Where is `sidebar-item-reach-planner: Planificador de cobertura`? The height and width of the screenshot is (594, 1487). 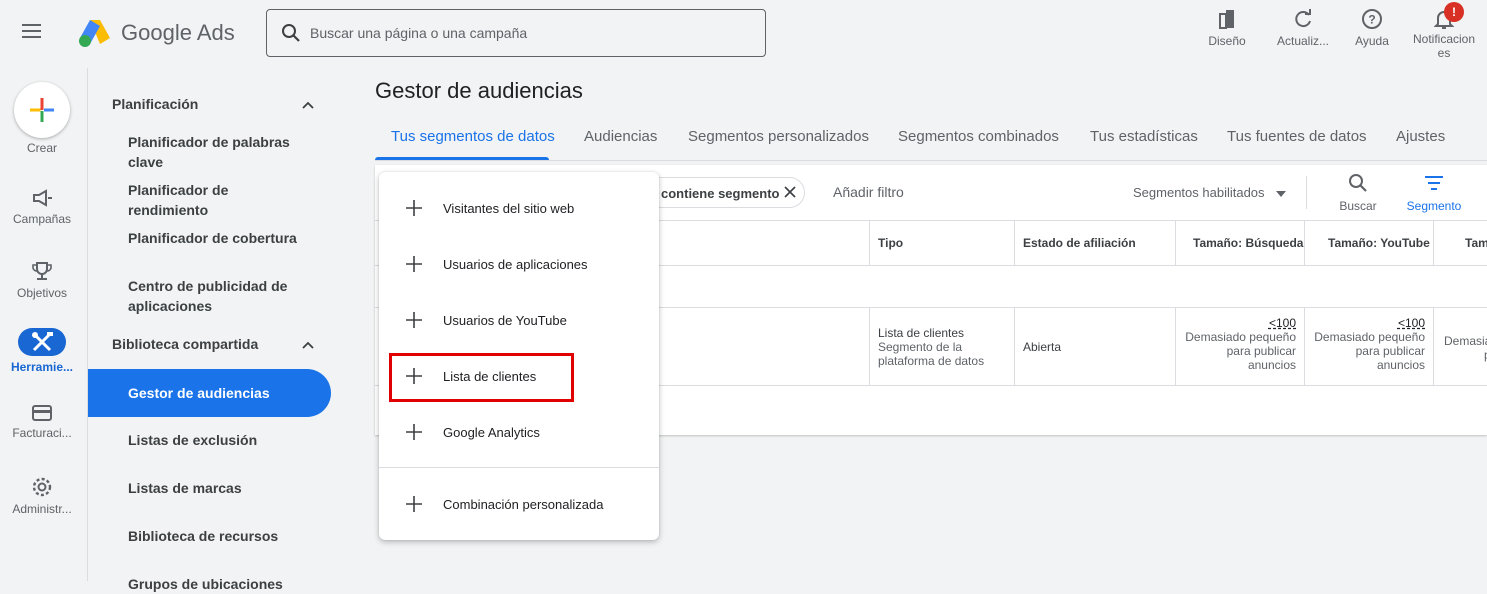 sidebar-item-reach-planner: Planificador de cobertura is located at coordinates (218, 238).